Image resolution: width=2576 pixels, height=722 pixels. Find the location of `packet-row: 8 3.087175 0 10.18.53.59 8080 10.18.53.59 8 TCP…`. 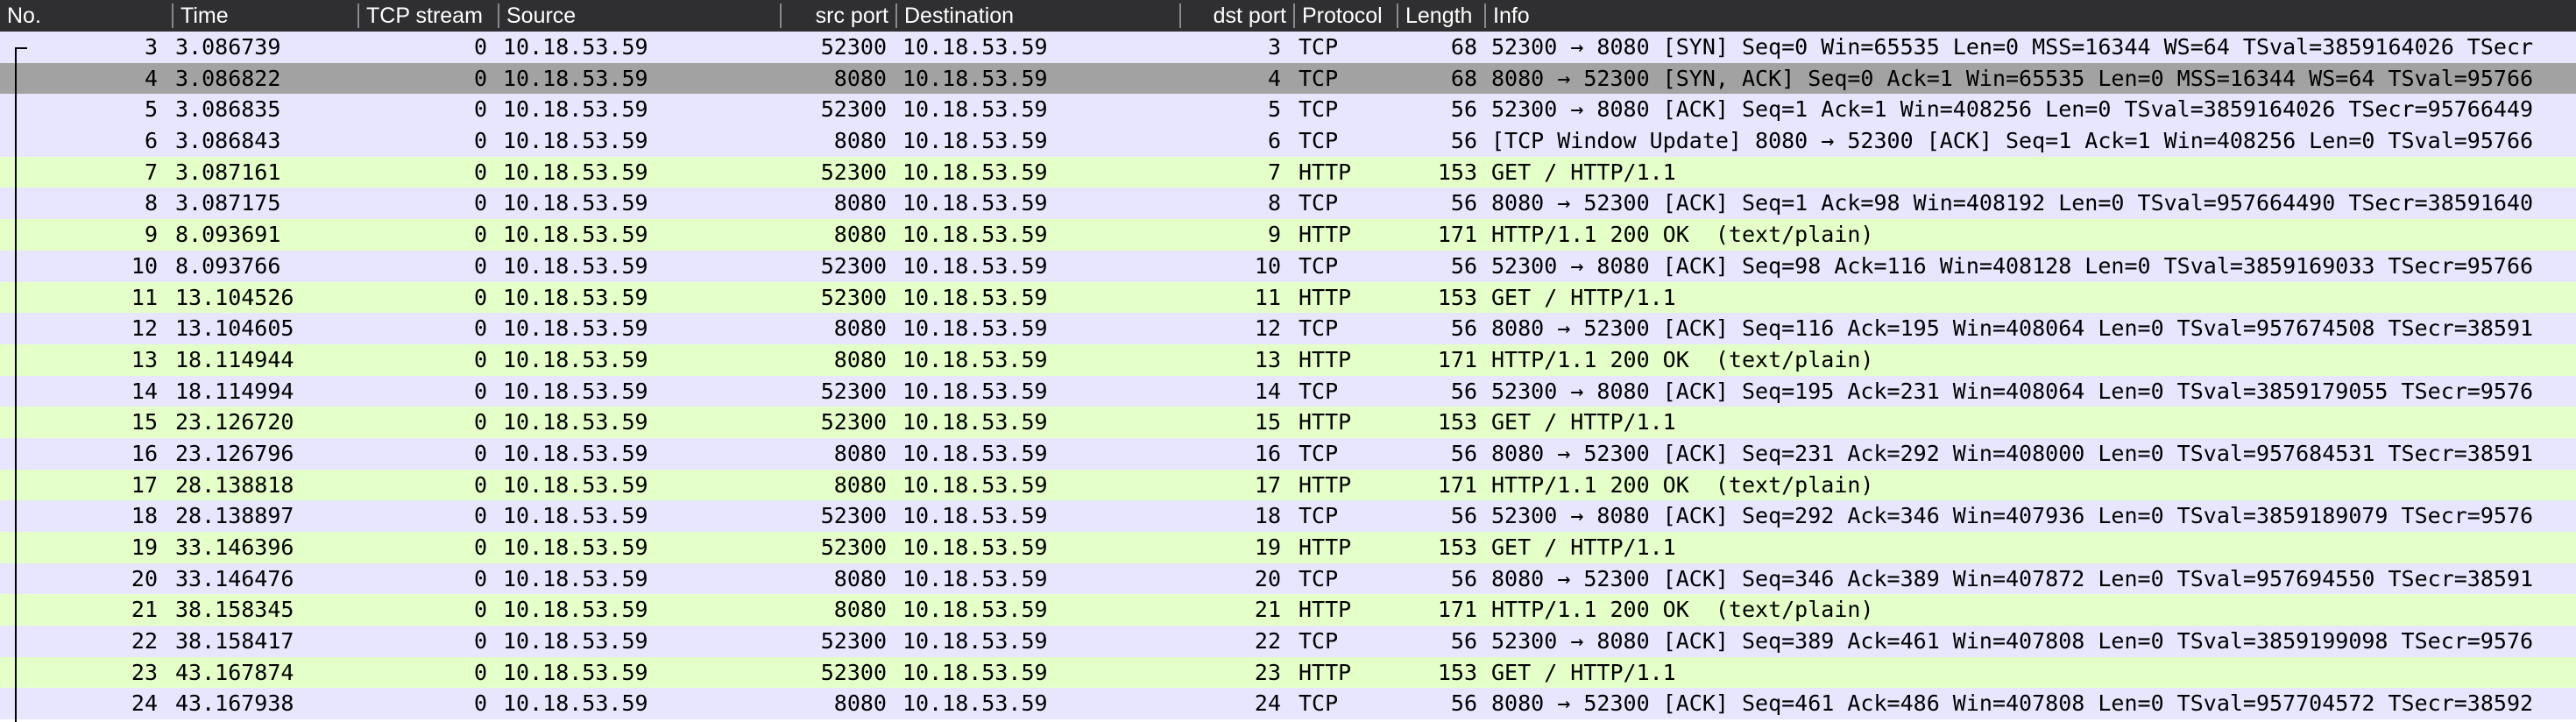

packet-row: 8 3.087175 0 10.18.53.59 8080 10.18.53.59 8 TCP… is located at coordinates (1288, 204).